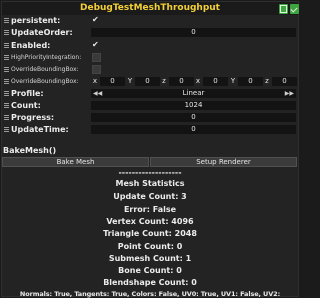 This screenshot has height=298, width=320. Describe the element at coordinates (250, 81) in the screenshot. I see `max-y-input: 0` at that location.